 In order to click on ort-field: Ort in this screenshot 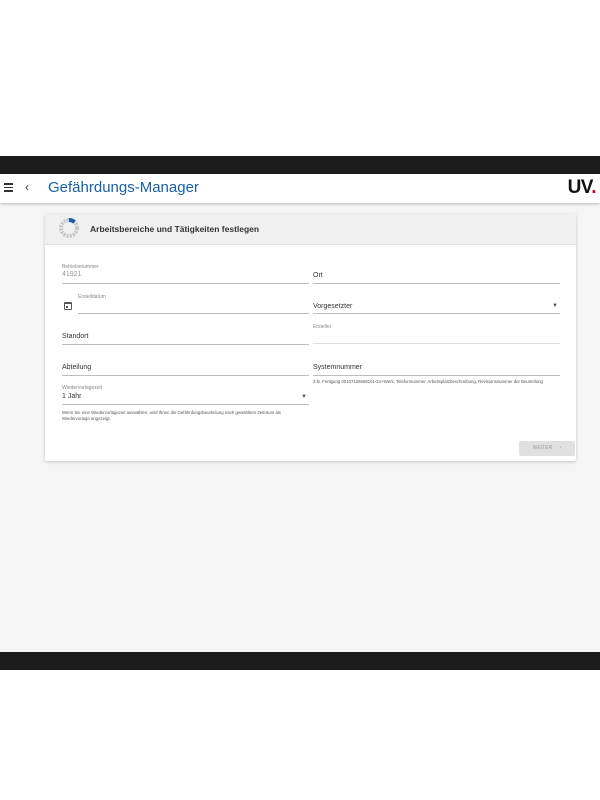, I will do `click(436, 275)`.